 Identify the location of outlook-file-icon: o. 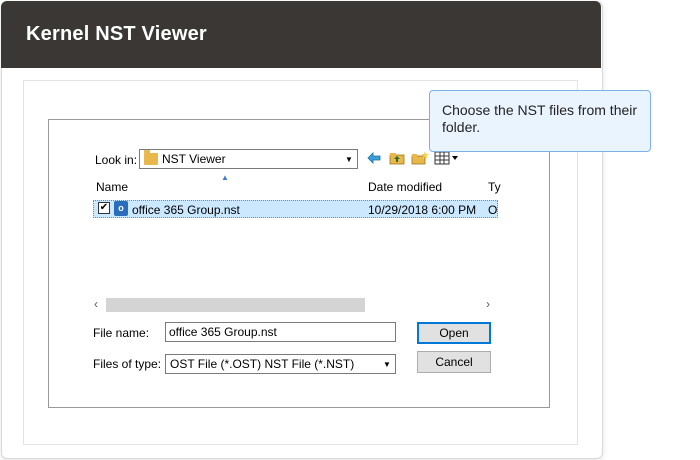
(121, 208).